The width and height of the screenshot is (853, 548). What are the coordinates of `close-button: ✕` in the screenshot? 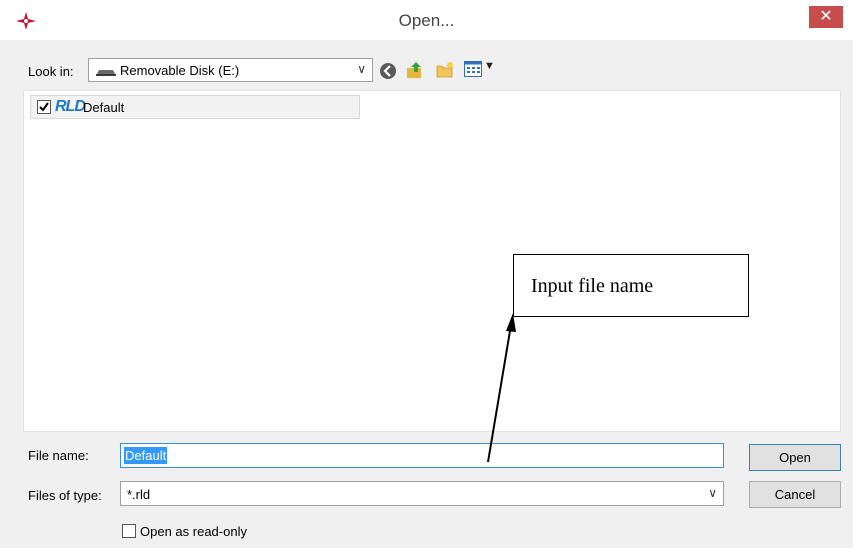 It's located at (826, 17).